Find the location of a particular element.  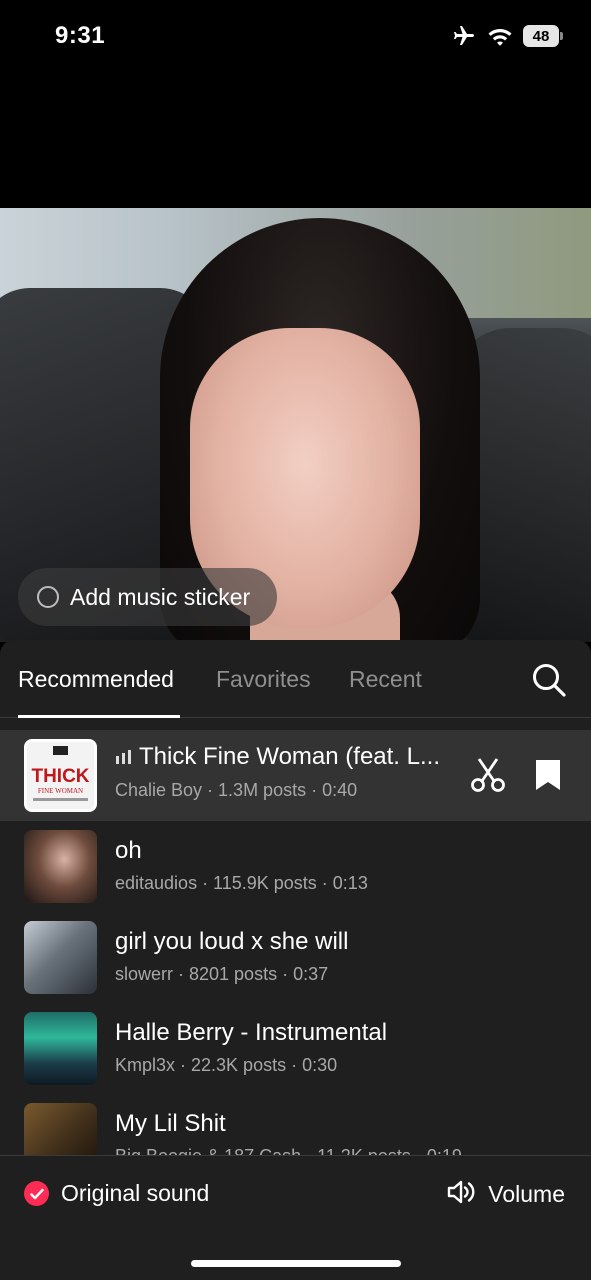

original-sound-toggle: Original sound is located at coordinates (116, 1193).